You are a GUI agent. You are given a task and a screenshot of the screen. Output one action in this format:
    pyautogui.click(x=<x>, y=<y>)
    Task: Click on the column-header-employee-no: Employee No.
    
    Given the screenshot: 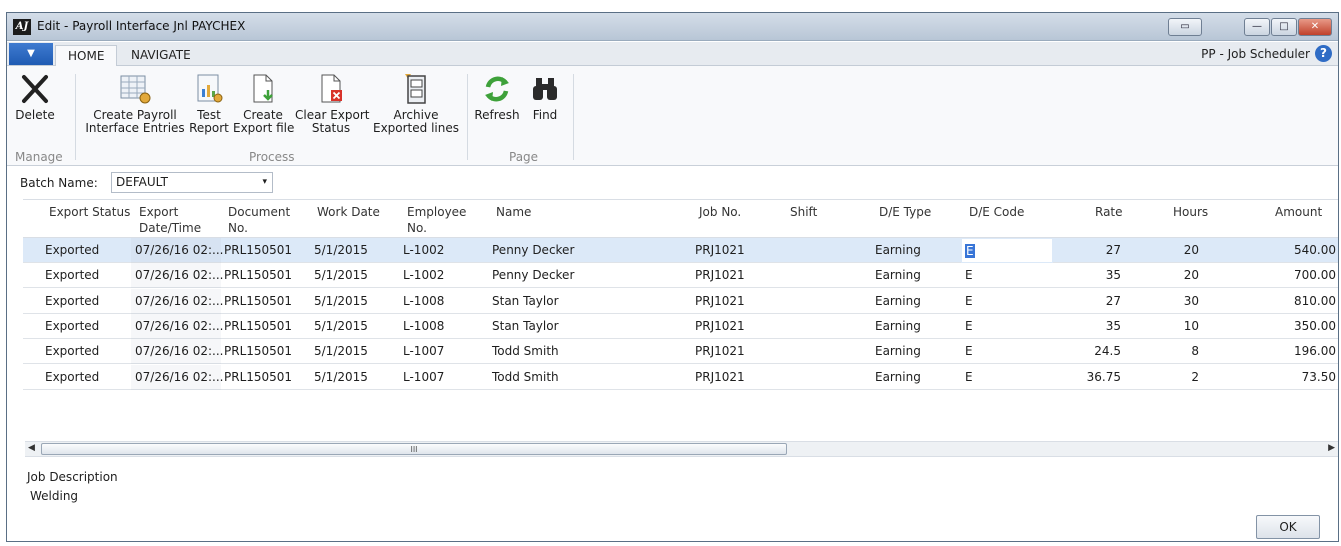 What is the action you would take?
    pyautogui.click(x=436, y=220)
    